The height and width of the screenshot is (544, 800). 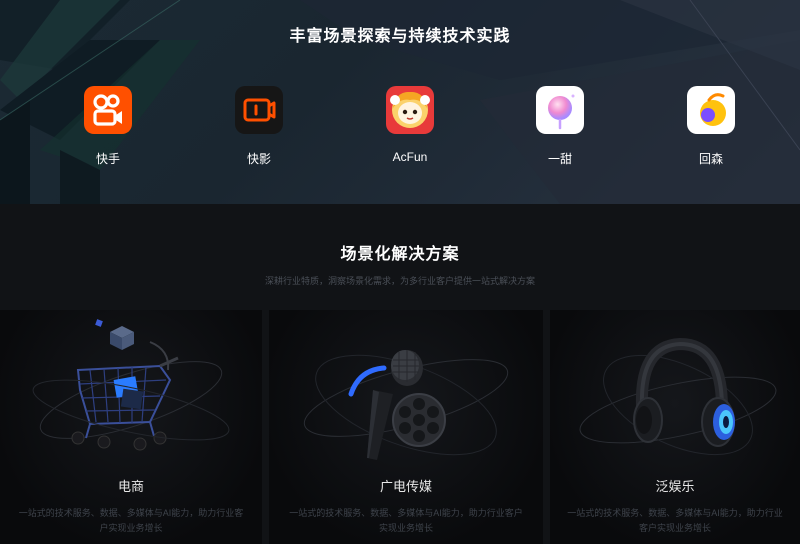 I want to click on app-name: 回森, so click(x=710, y=159).